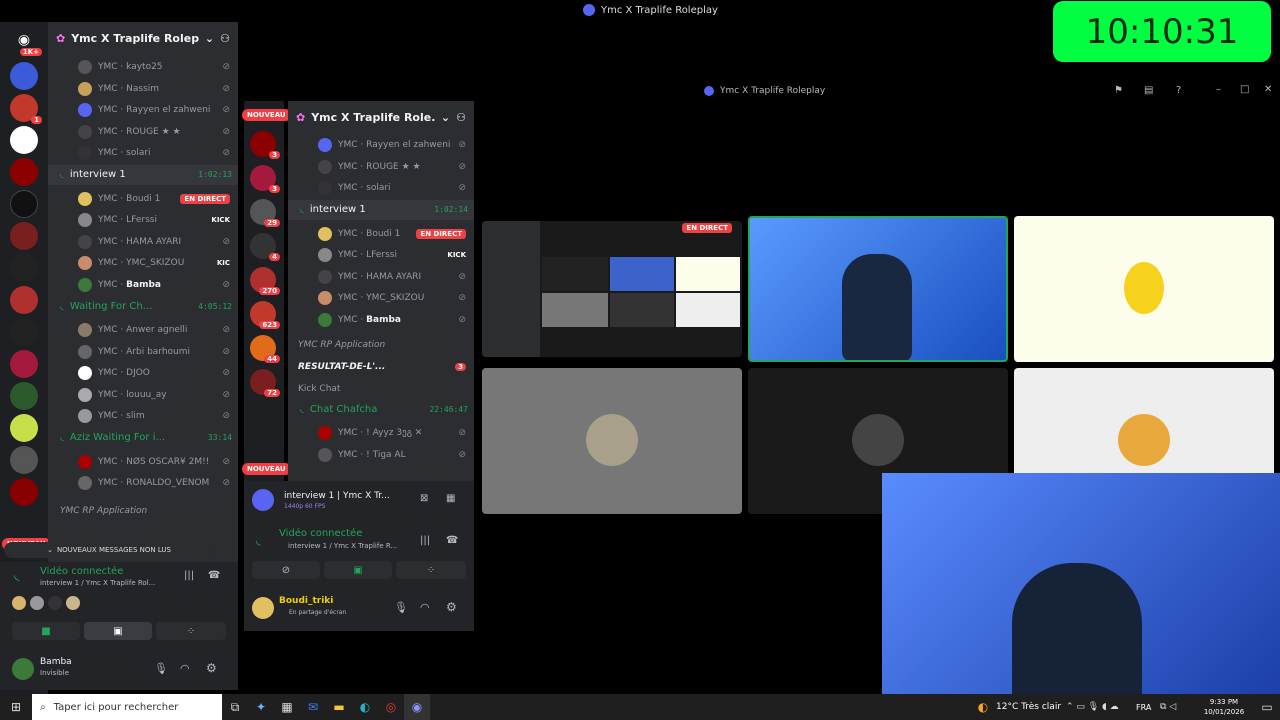 This screenshot has height=720, width=1280. What do you see at coordinates (878, 289) in the screenshot?
I see `camera-tile-active` at bounding box center [878, 289].